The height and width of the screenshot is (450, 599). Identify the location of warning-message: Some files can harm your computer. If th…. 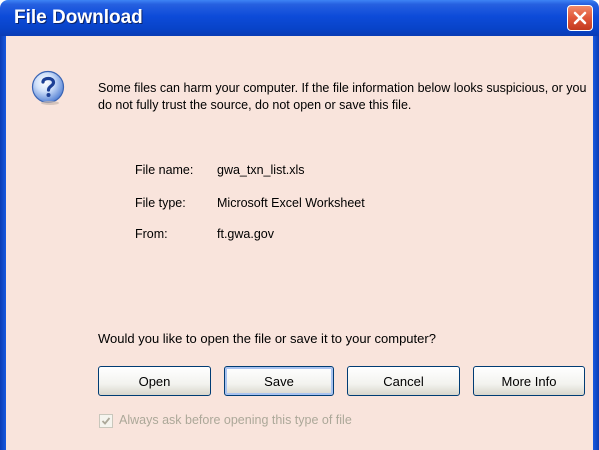
(342, 96).